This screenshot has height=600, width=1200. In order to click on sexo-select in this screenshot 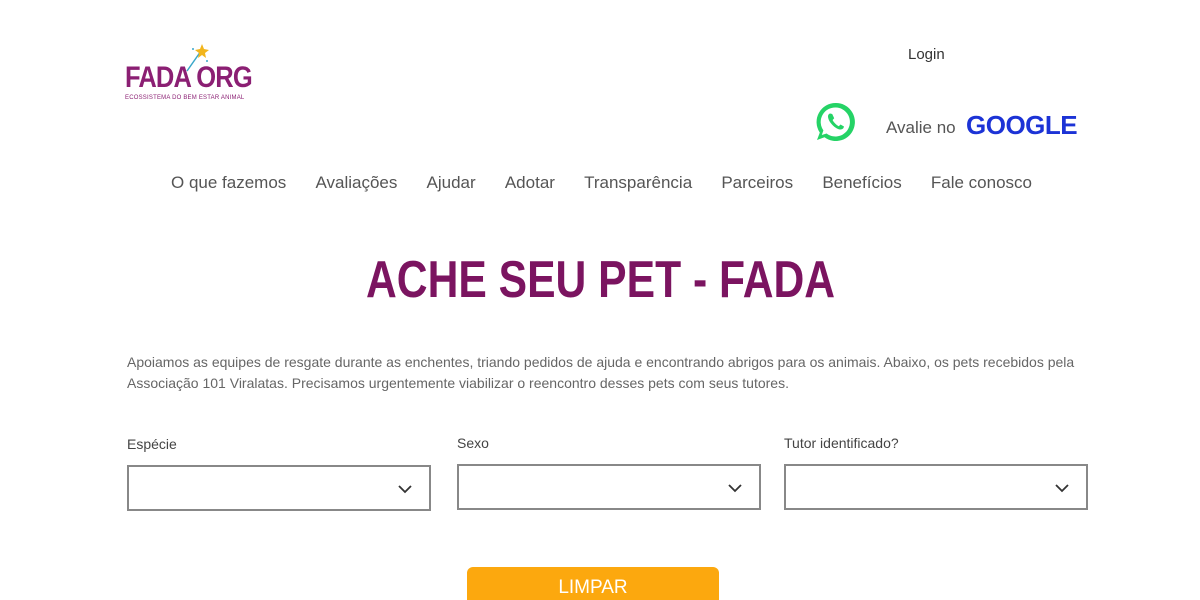, I will do `click(609, 487)`.